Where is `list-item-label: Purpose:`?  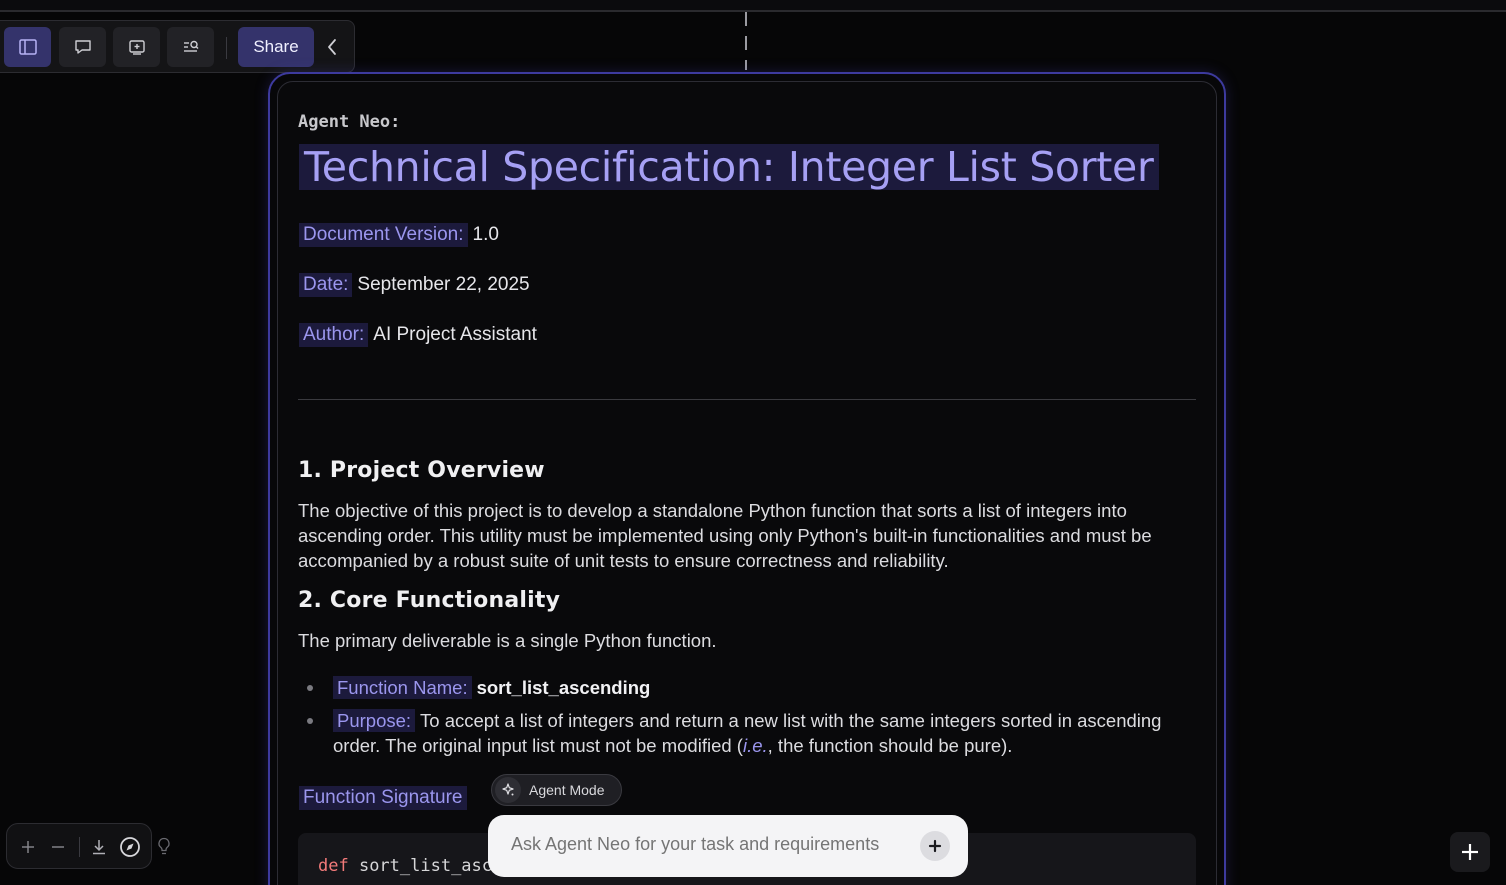
list-item-label: Purpose: is located at coordinates (374, 720).